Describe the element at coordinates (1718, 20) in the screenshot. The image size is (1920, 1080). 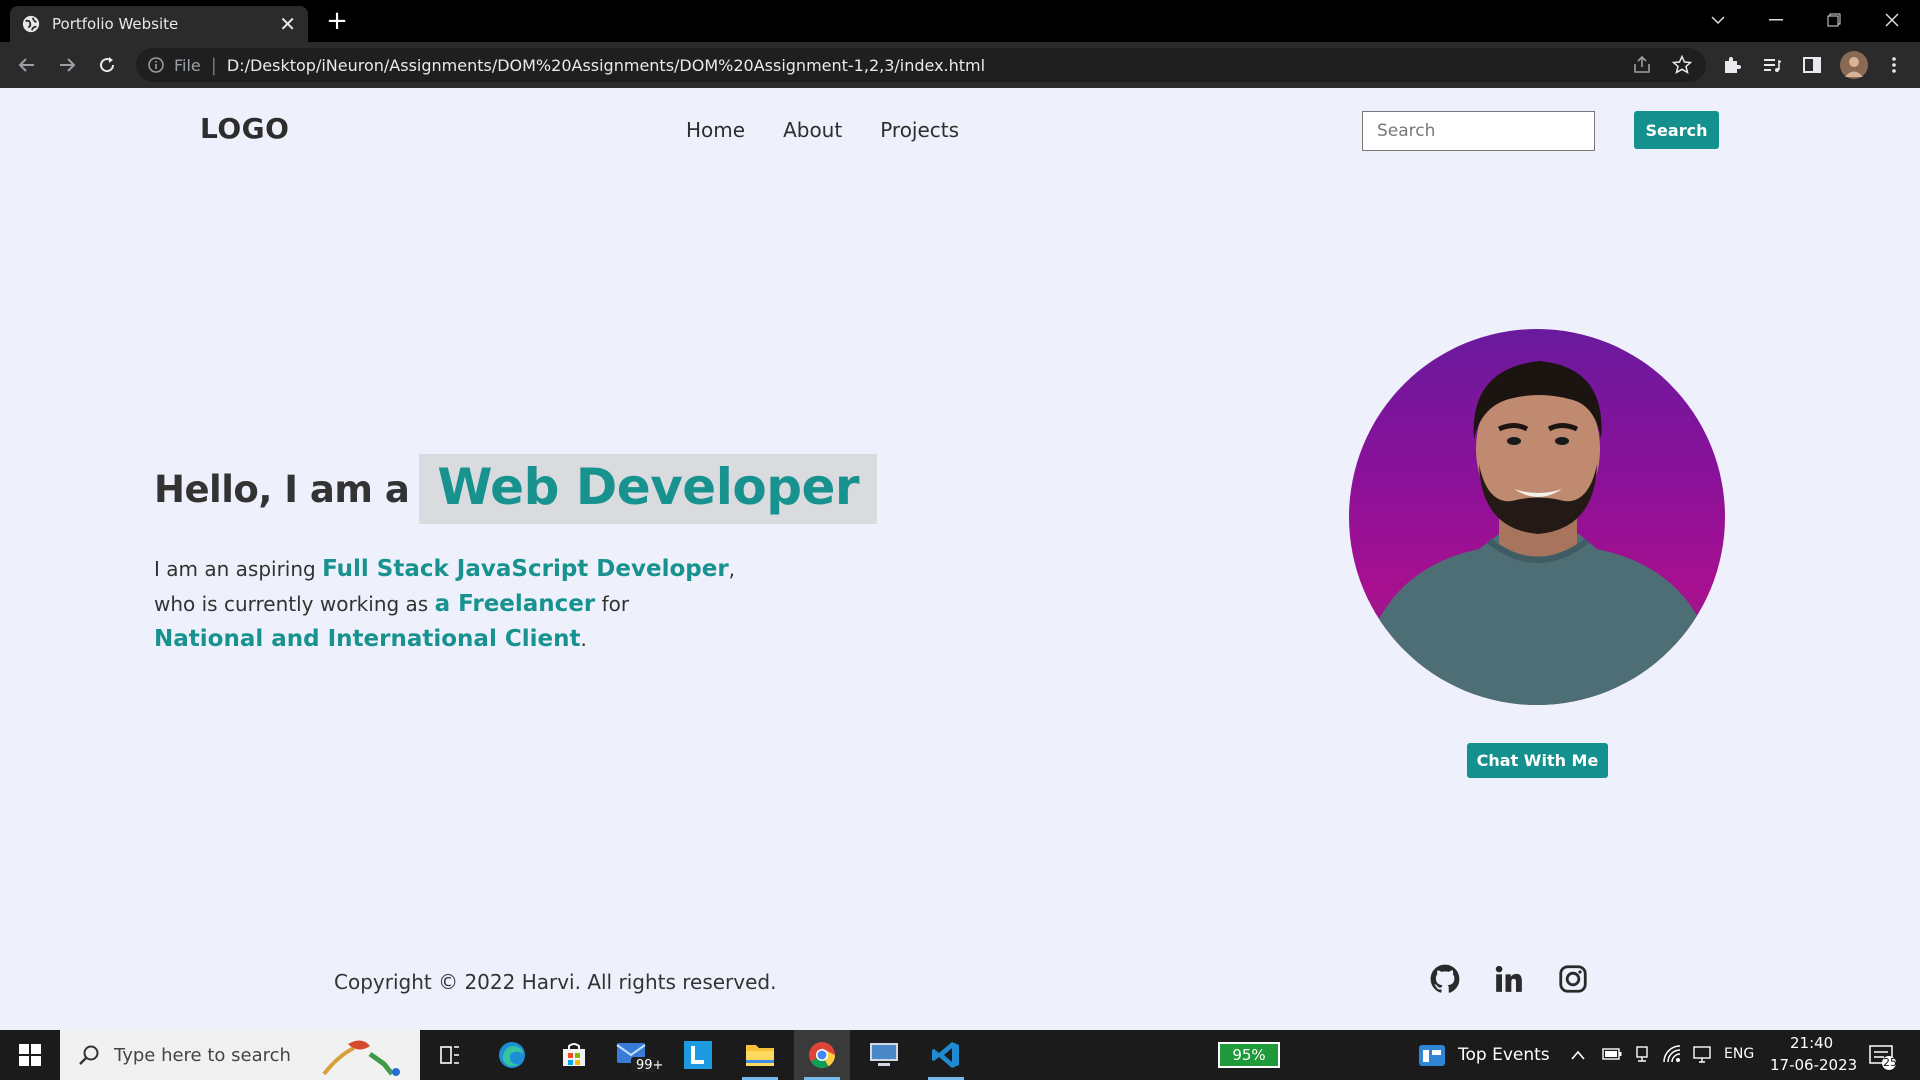
I see `tab-search-icon` at that location.